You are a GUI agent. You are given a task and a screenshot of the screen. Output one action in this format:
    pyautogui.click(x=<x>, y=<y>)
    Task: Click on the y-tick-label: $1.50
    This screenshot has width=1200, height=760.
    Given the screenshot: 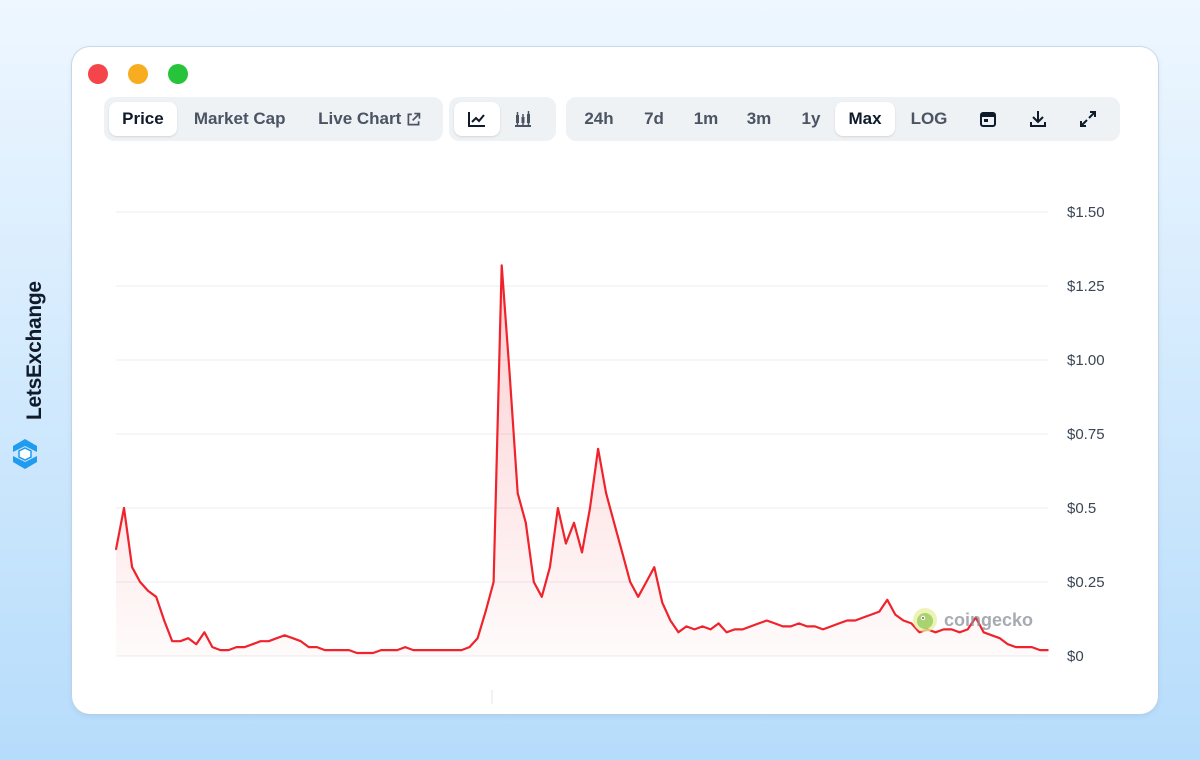 What is the action you would take?
    pyautogui.click(x=1086, y=212)
    